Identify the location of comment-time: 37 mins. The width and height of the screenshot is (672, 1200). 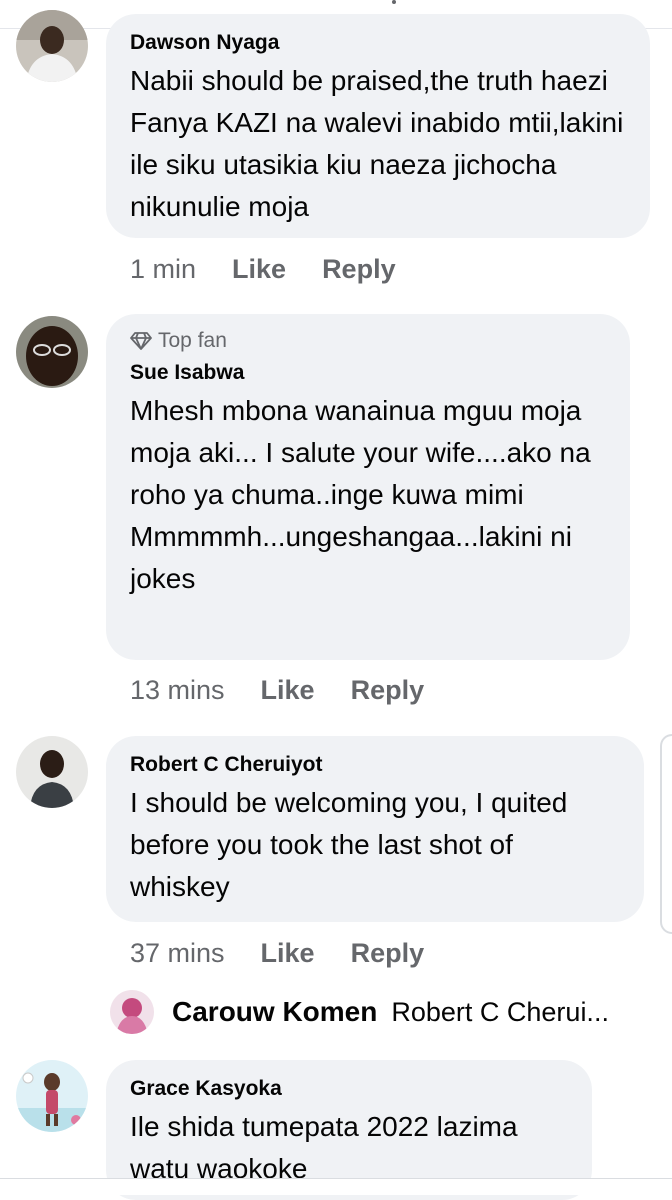
(177, 953).